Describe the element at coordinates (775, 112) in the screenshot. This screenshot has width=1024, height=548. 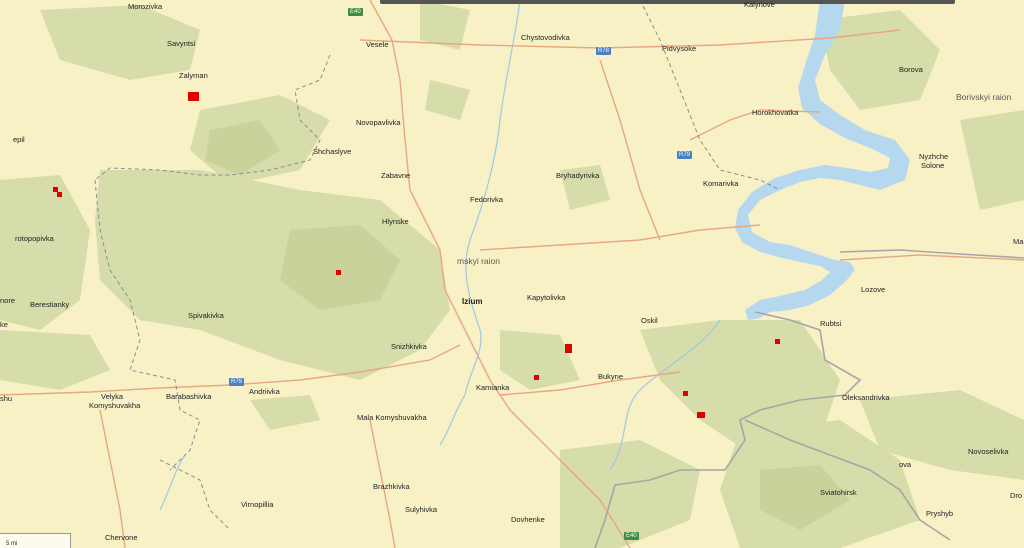
I see `place-label: Horokhovatka` at that location.